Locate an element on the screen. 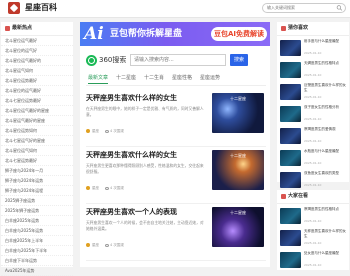  tab-personality: 星座性格 is located at coordinates (182, 78).